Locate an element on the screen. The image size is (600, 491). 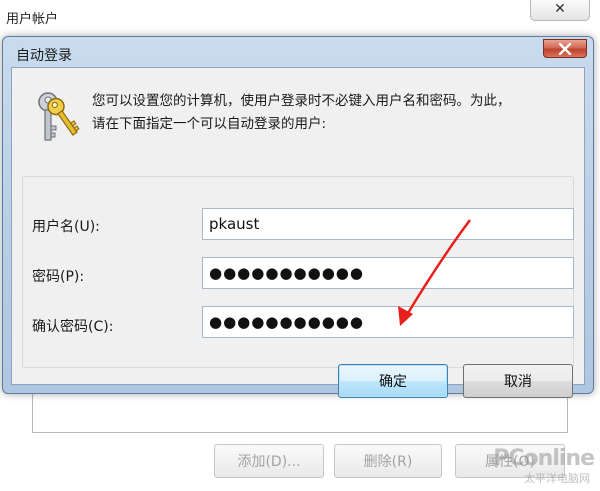
close-icon is located at coordinates (565, 48).